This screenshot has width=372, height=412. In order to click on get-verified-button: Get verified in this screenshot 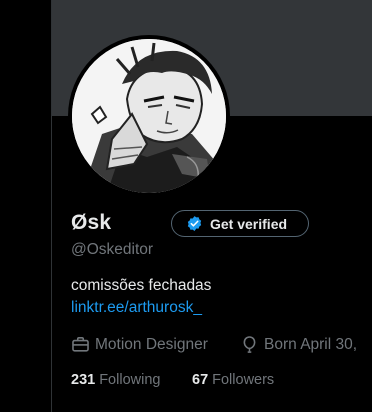, I will do `click(240, 223)`.